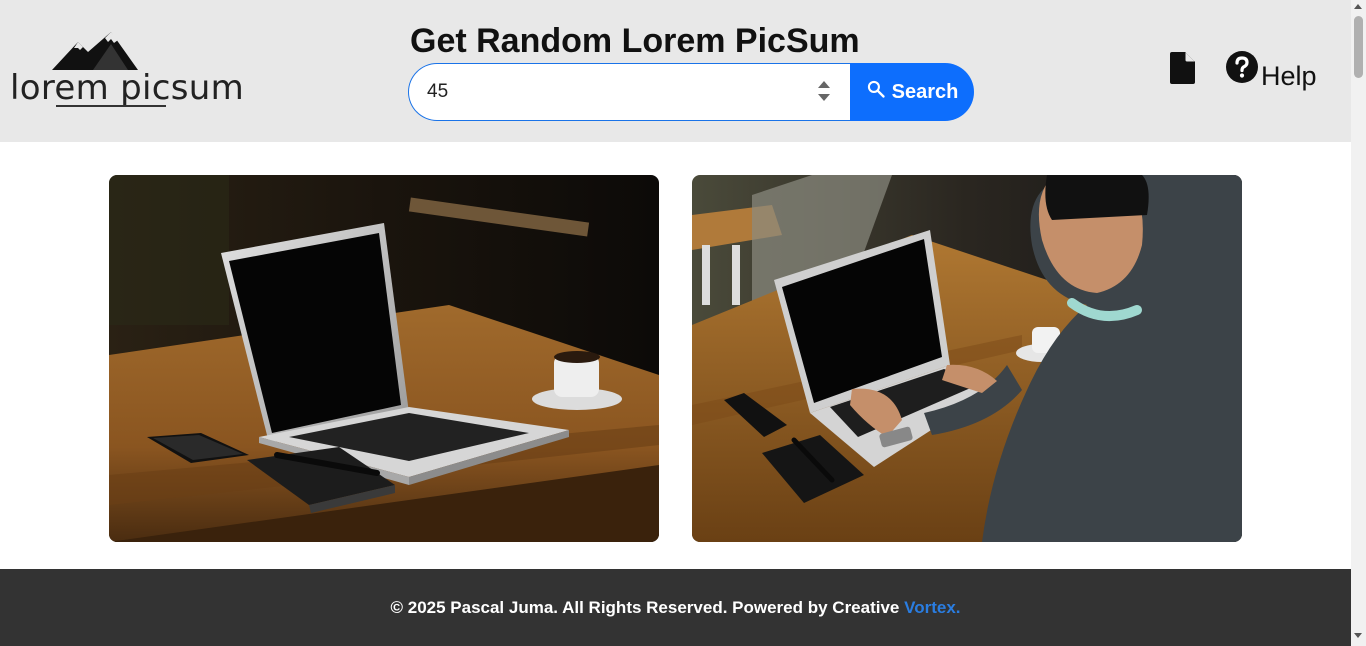 The height and width of the screenshot is (646, 1366). I want to click on scroll-down-icon, so click(1358, 635).